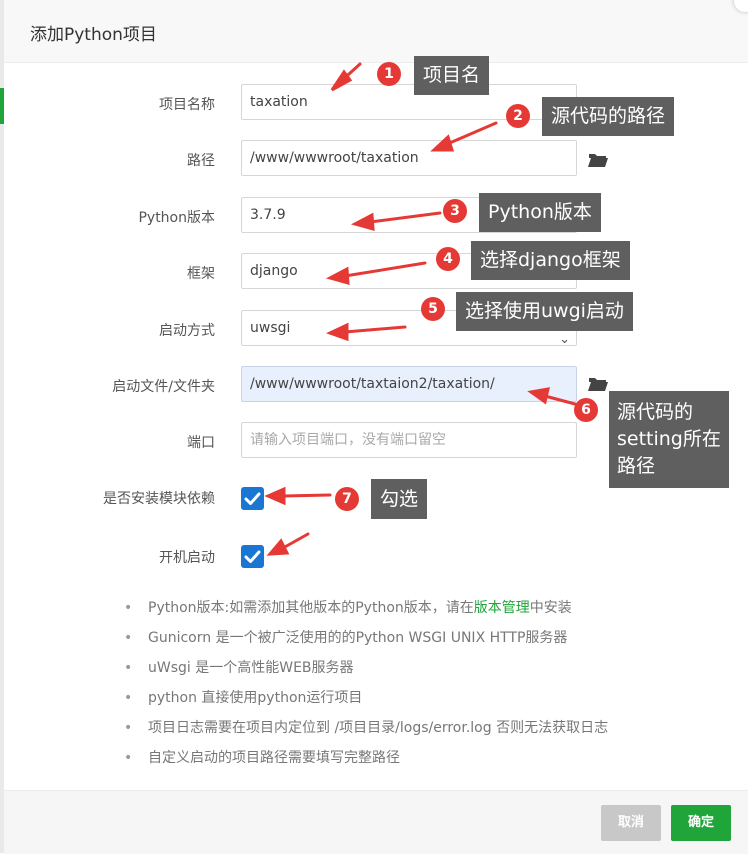 This screenshot has height=854, width=748. I want to click on annotation-callout: Python版本, so click(540, 212).